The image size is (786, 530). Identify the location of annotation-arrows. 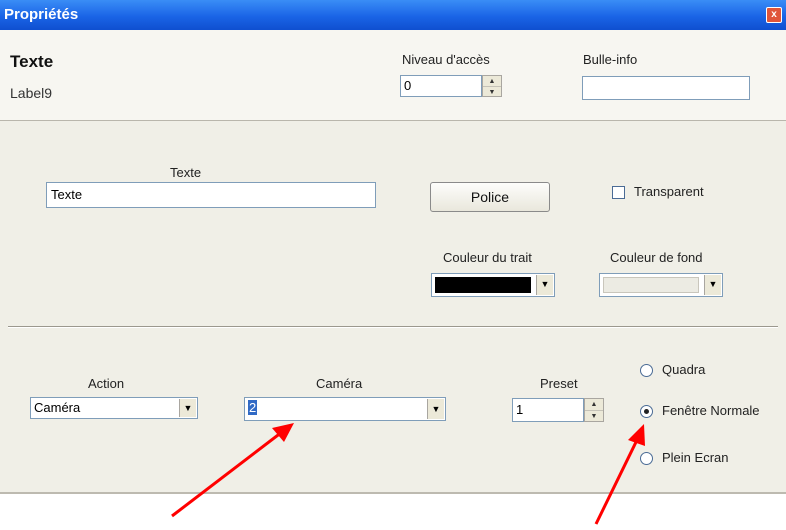
(408, 474).